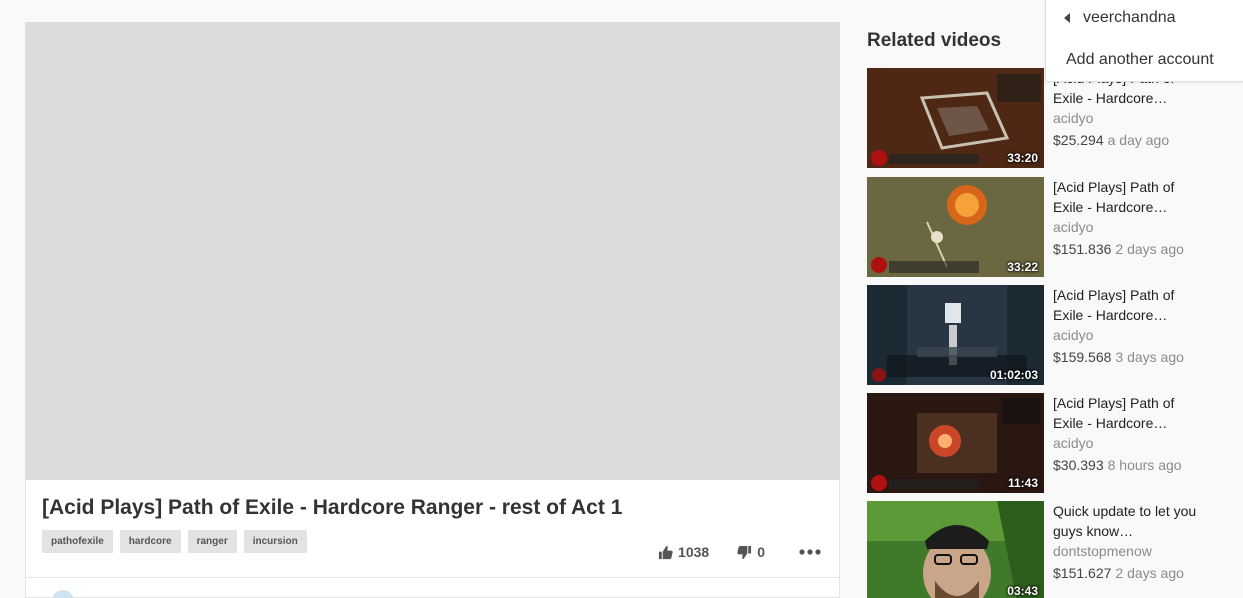 The width and height of the screenshot is (1243, 598). Describe the element at coordinates (744, 552) in the screenshot. I see `thumbs-down-icon` at that location.